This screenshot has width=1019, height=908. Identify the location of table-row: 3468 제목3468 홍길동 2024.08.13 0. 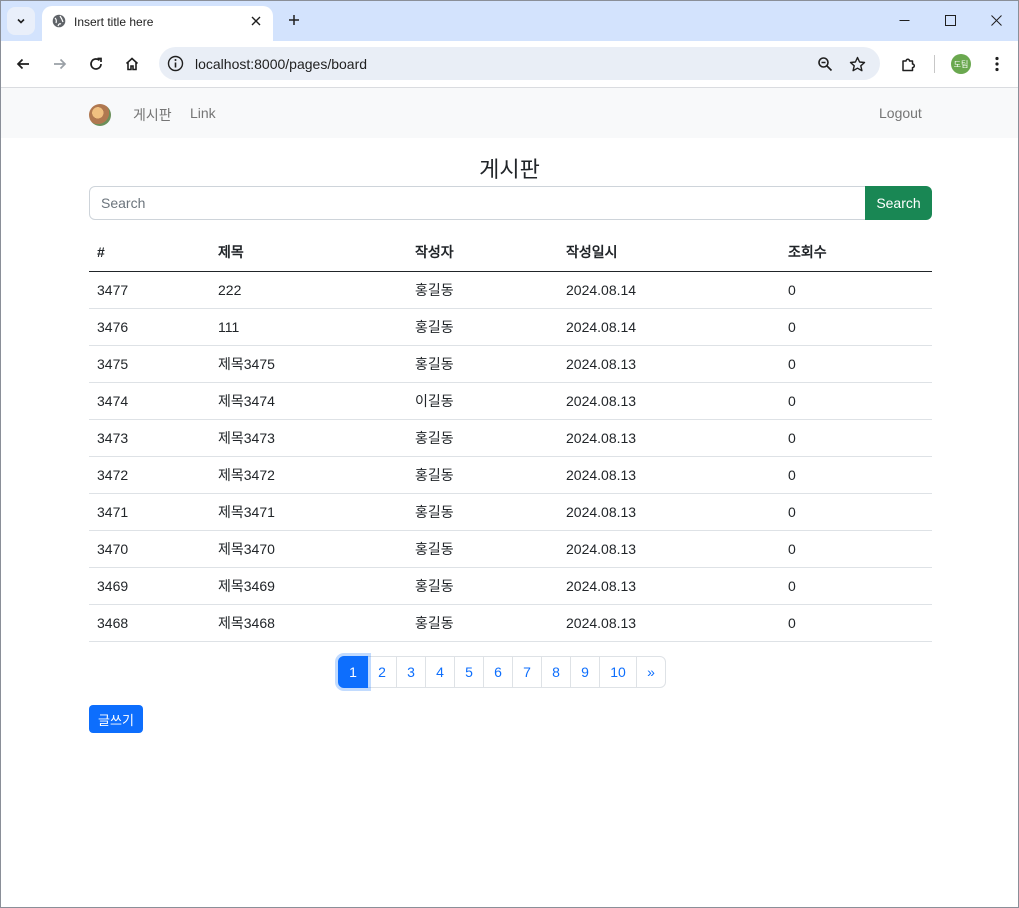
(510, 623).